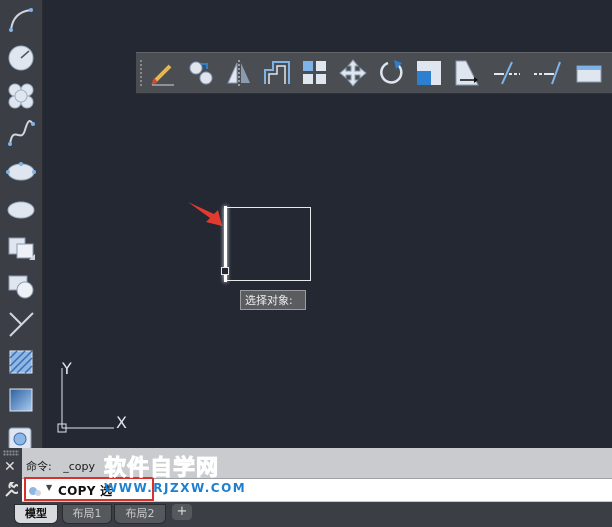 This screenshot has width=612, height=527. Describe the element at coordinates (10, 467) in the screenshot. I see `close-icon: ✕` at that location.